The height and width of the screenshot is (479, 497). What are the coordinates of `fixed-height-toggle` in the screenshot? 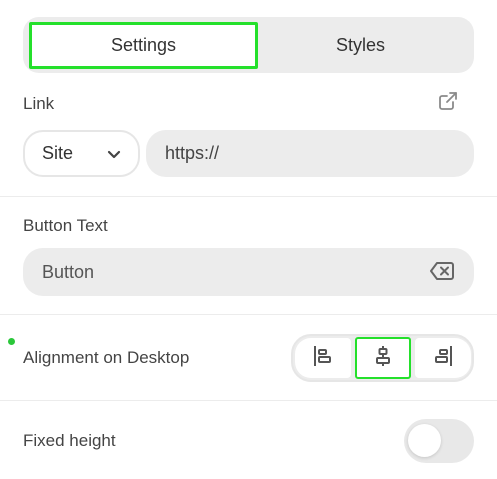 It's located at (439, 441).